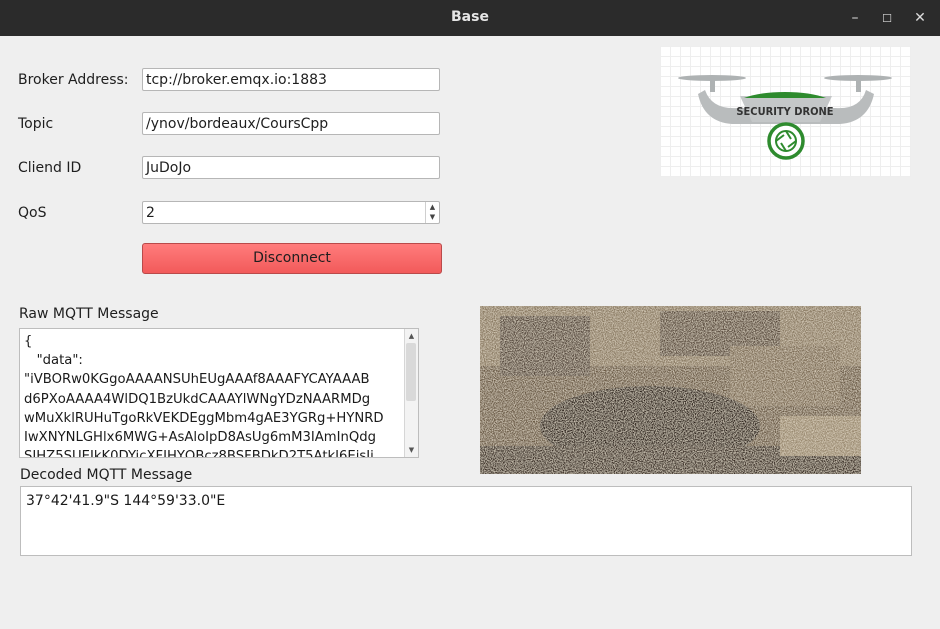 This screenshot has height=629, width=940. I want to click on title-bar: Base – ☐ ✕, so click(470, 18).